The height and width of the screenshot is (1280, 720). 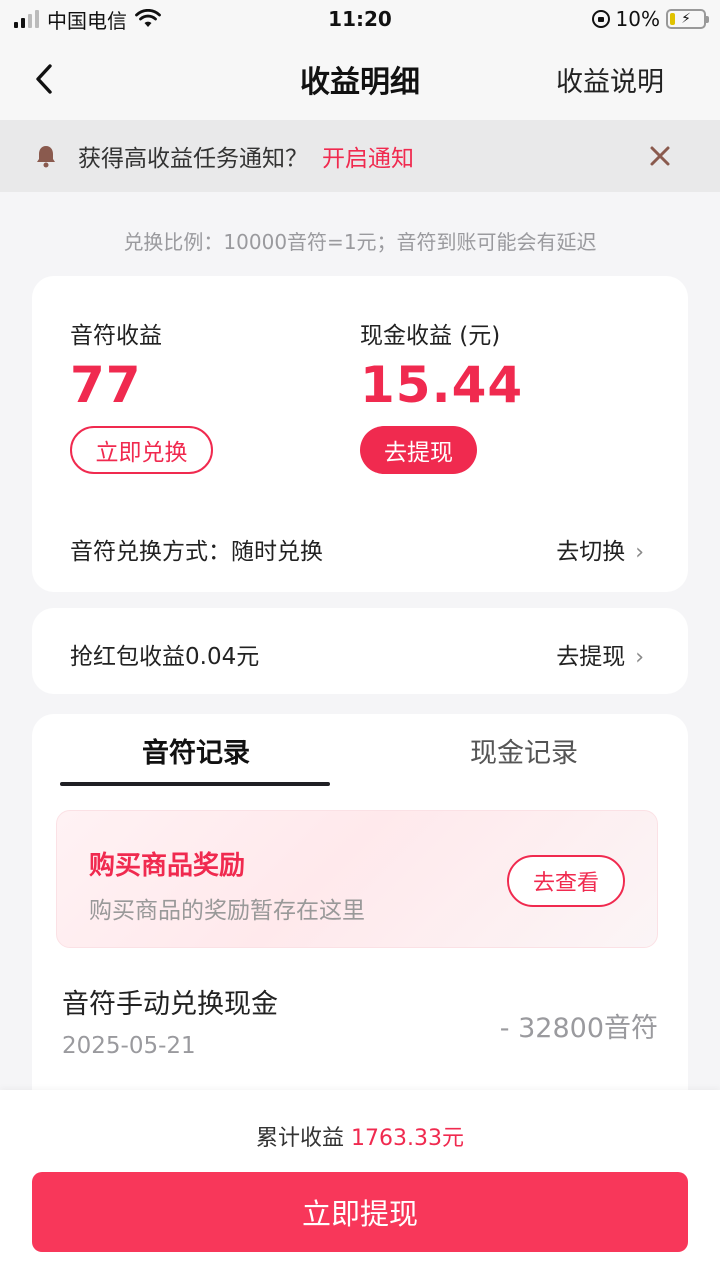 I want to click on red-packet-row: 抢红包收益0.04元 去提现 ›, so click(x=357, y=654).